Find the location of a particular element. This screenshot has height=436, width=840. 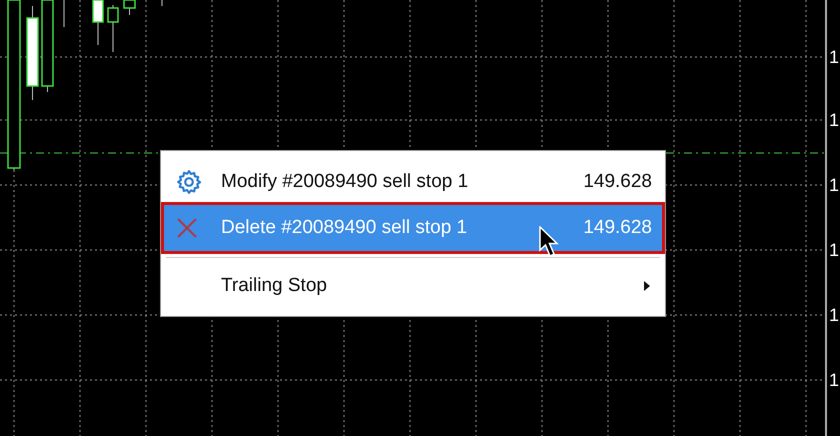

menu-item: Modify #20089490 sell stop 1 149.628 is located at coordinates (413, 182).